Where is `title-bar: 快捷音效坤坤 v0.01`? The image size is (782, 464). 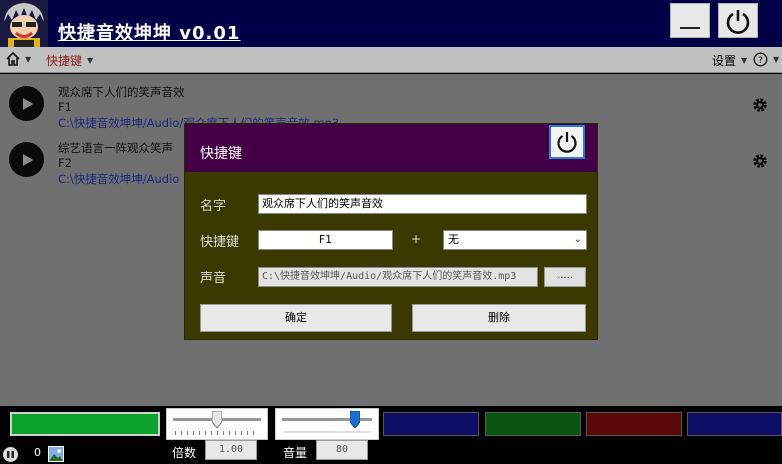 title-bar: 快捷音效坤坤 v0.01 is located at coordinates (391, 23).